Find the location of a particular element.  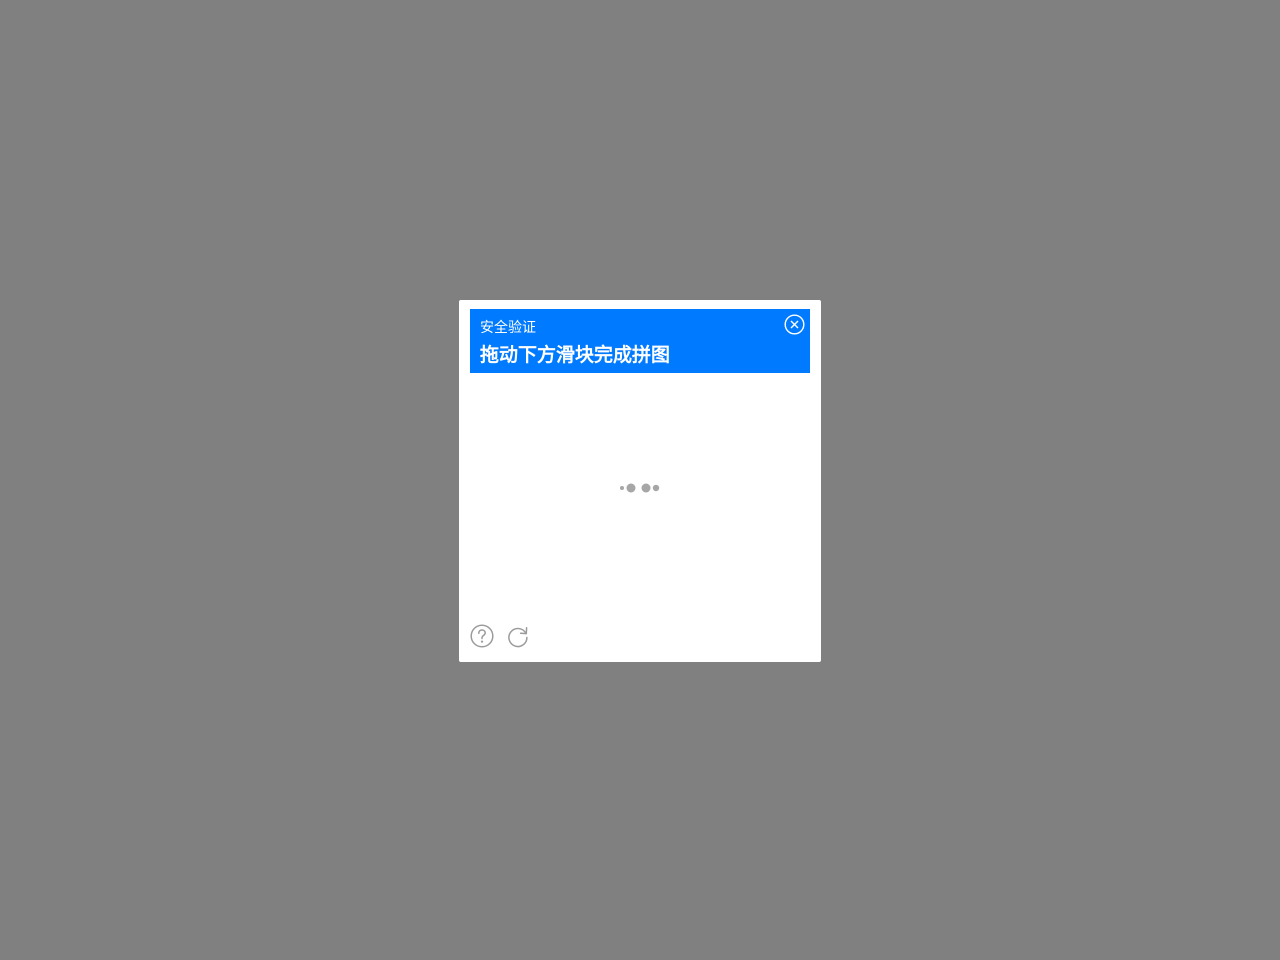

loading-dots-icon is located at coordinates (640, 488).